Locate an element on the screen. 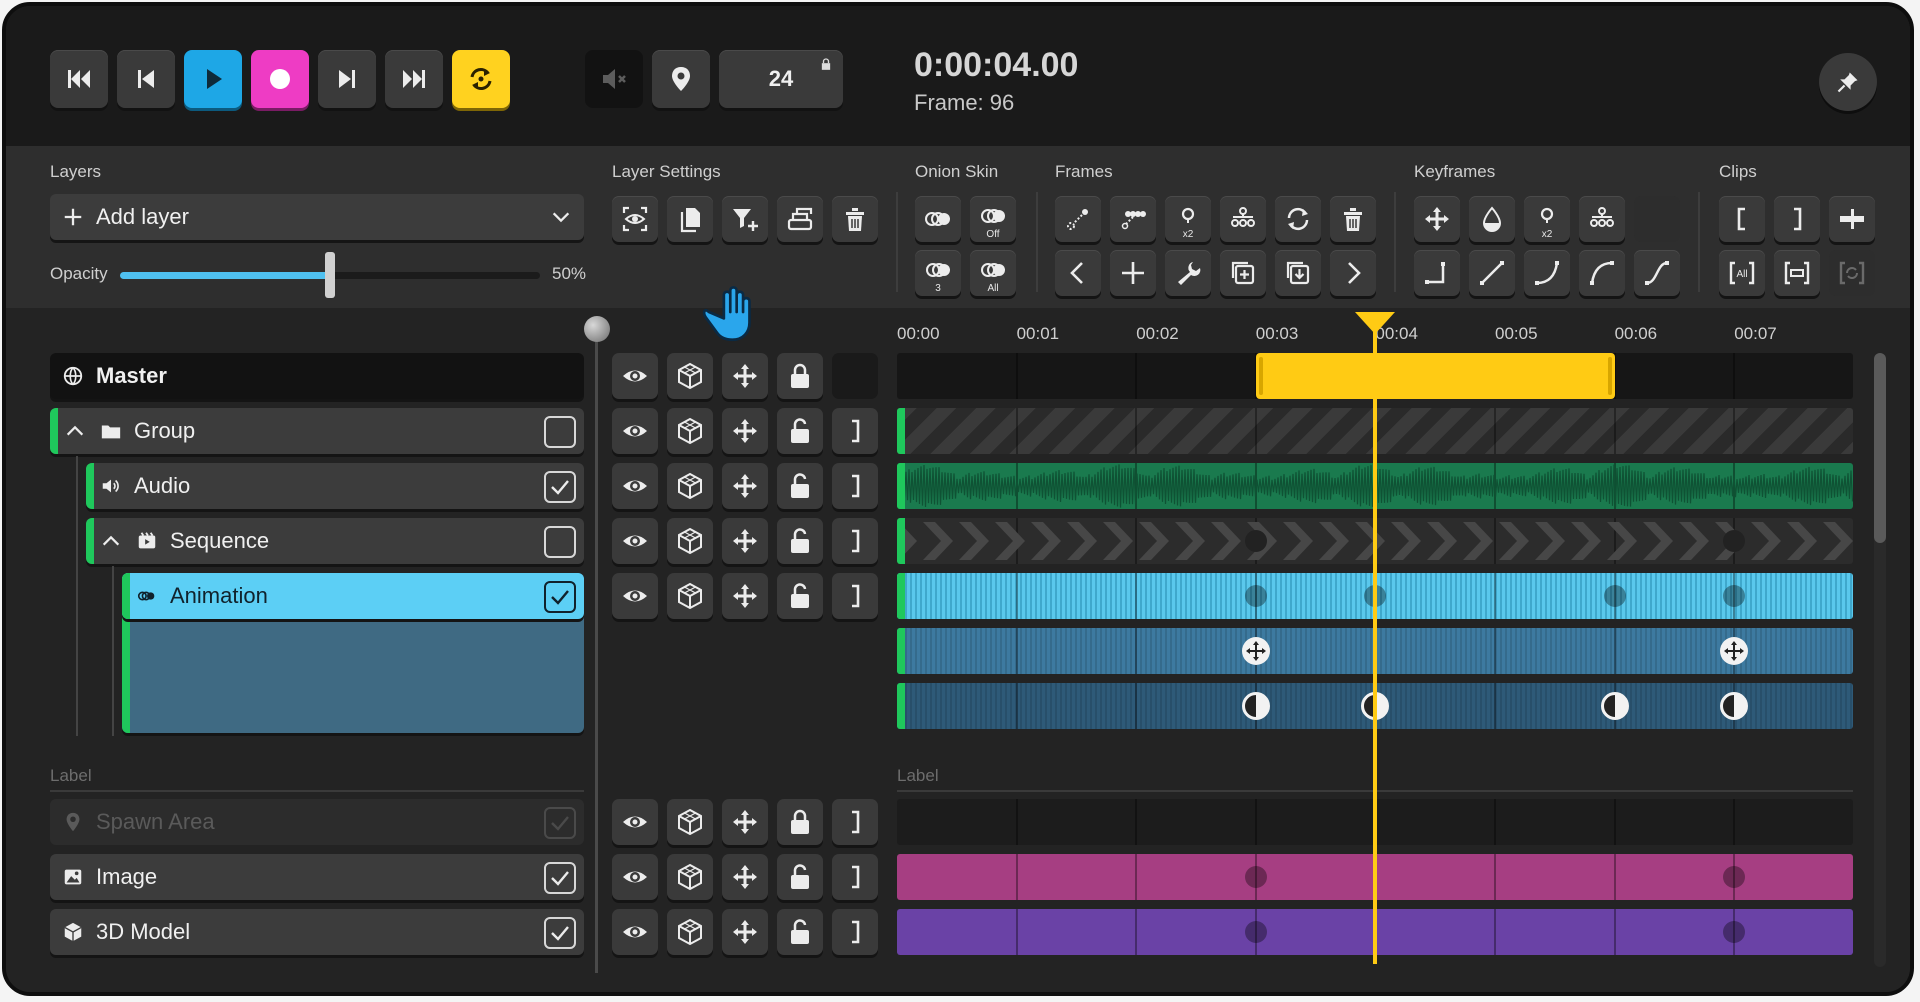 The width and height of the screenshot is (1920, 1002). keyframe-opacity-button is located at coordinates (1492, 219).